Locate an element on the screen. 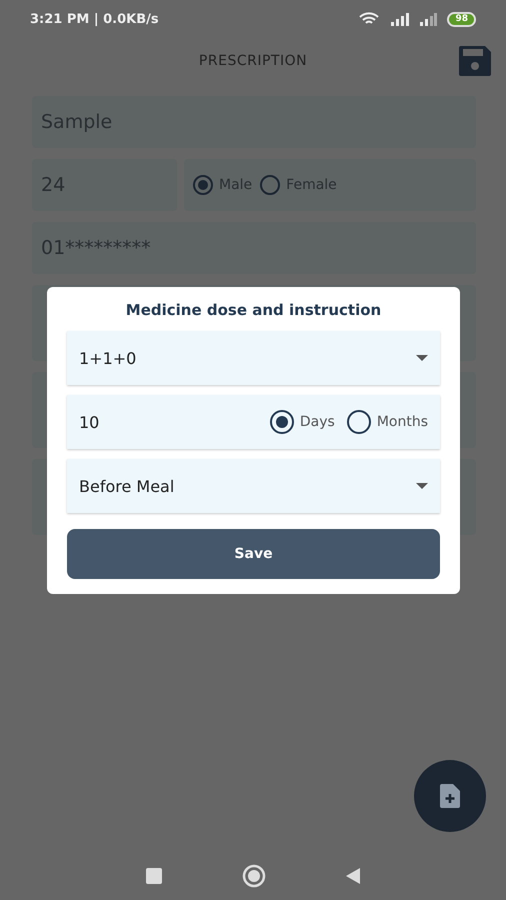 The image size is (506, 900). dose-dropdown: 1+1+0 is located at coordinates (253, 358).